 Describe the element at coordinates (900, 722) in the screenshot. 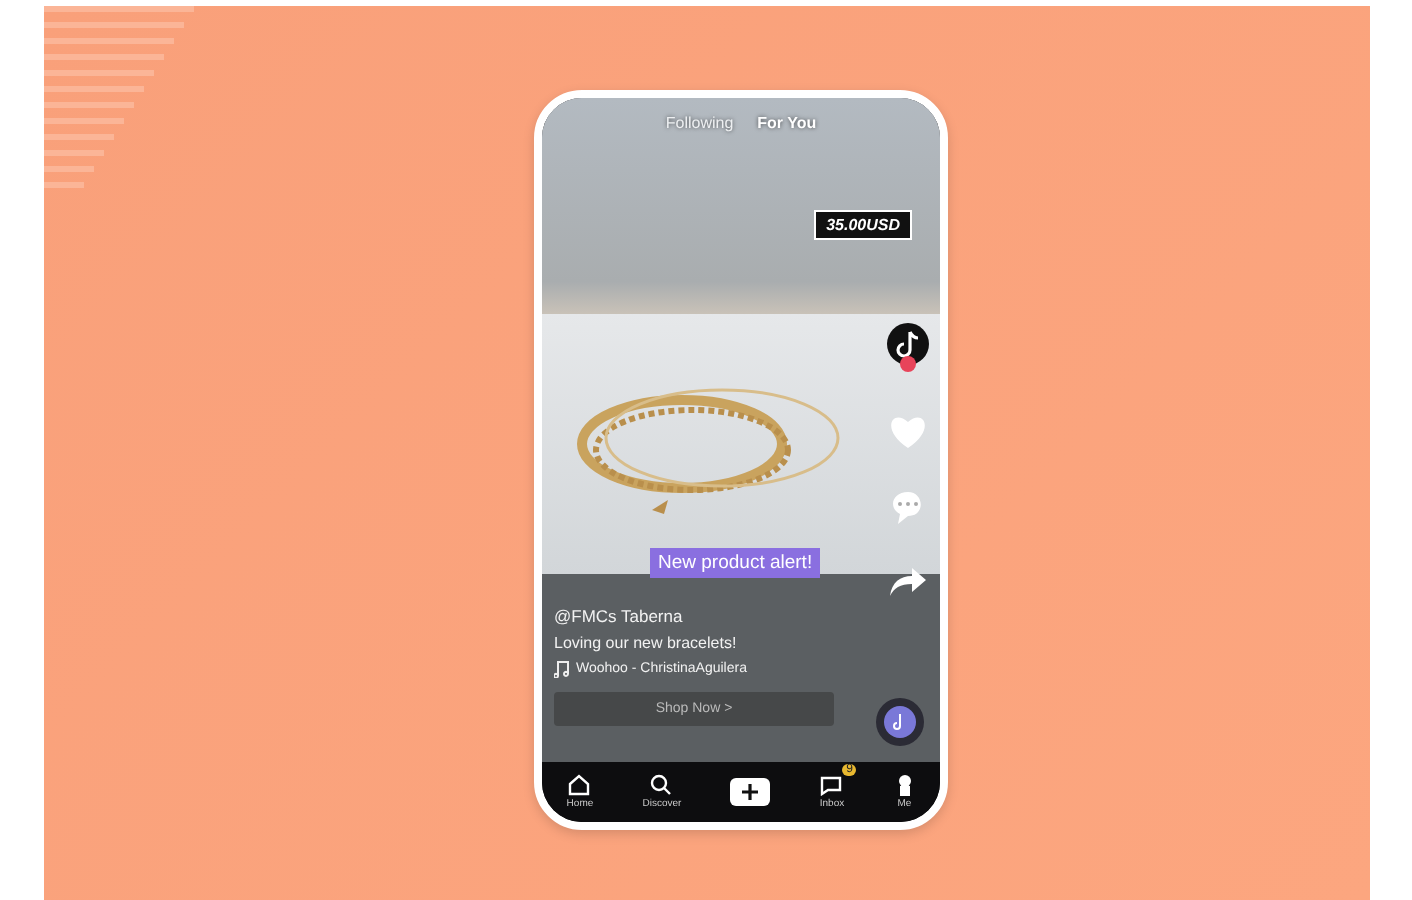

I see `music-disc-icon` at that location.